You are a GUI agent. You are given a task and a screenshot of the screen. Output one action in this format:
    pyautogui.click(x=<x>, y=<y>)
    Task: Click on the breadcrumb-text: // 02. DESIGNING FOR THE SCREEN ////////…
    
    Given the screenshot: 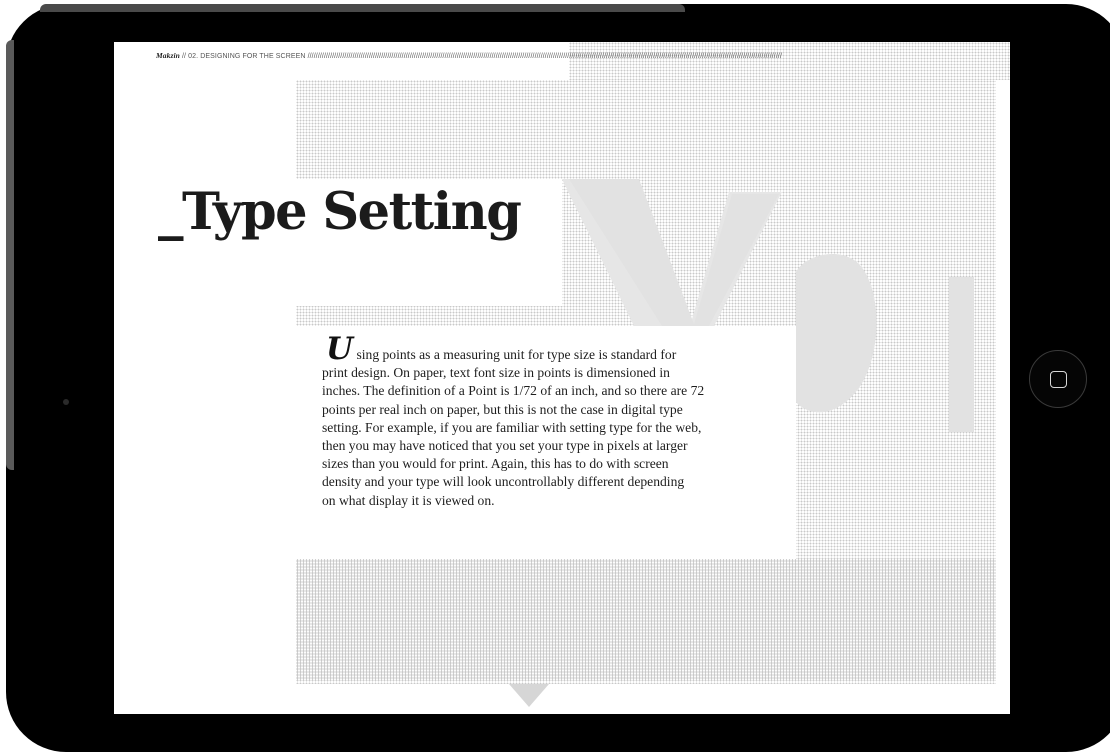 What is the action you would take?
    pyautogui.click(x=482, y=56)
    